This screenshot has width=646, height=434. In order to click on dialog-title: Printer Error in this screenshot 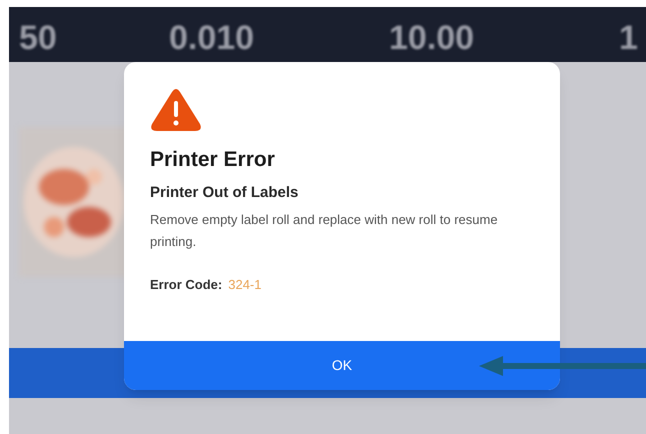, I will do `click(213, 160)`.